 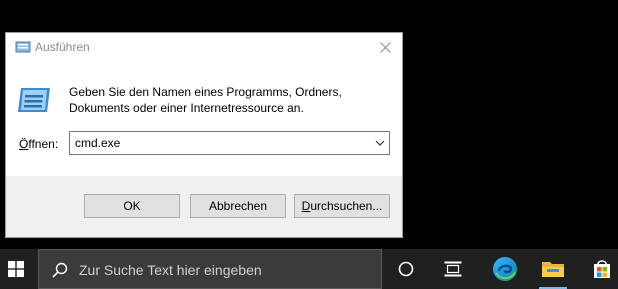 What do you see at coordinates (43, 144) in the screenshot?
I see `open-label-rest: ffnen:` at bounding box center [43, 144].